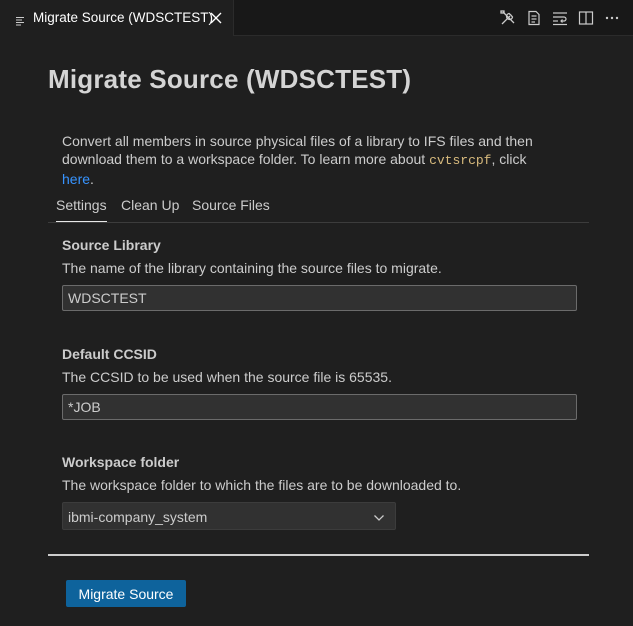 This screenshot has width=633, height=626. I want to click on editor-tab-migrate-source: Migrate Source (WDSCTEST), so click(117, 18).